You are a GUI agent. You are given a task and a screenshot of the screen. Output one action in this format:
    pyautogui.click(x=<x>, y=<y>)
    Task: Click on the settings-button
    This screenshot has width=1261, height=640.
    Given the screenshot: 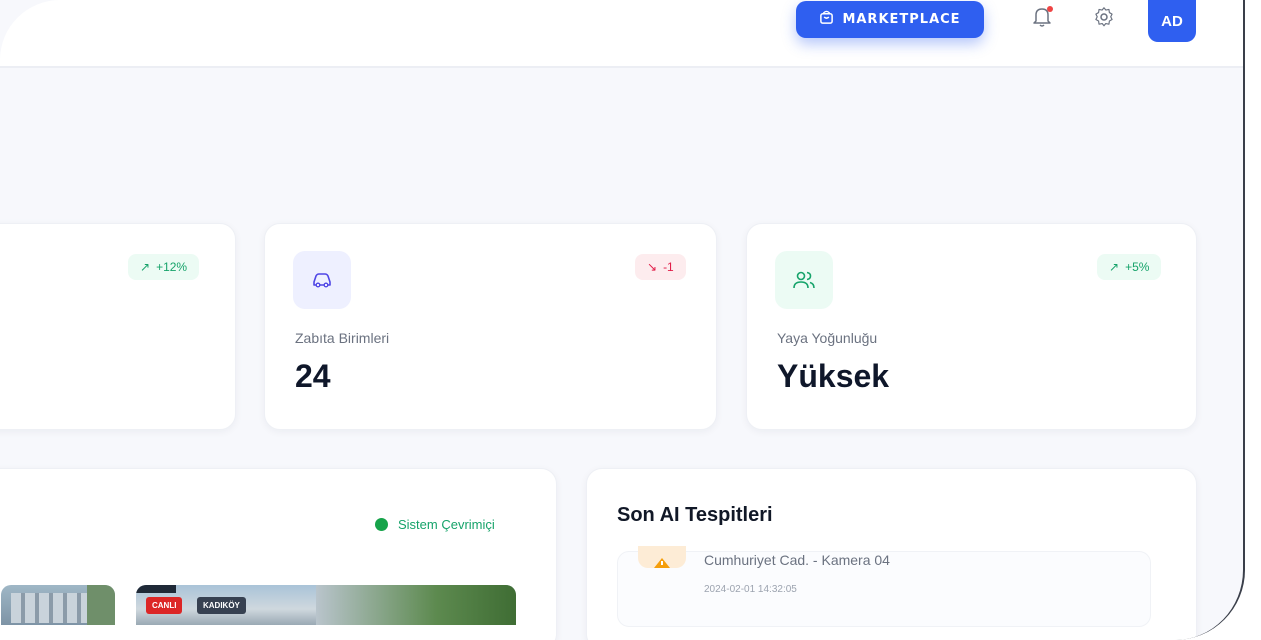 What is the action you would take?
    pyautogui.click(x=1104, y=19)
    